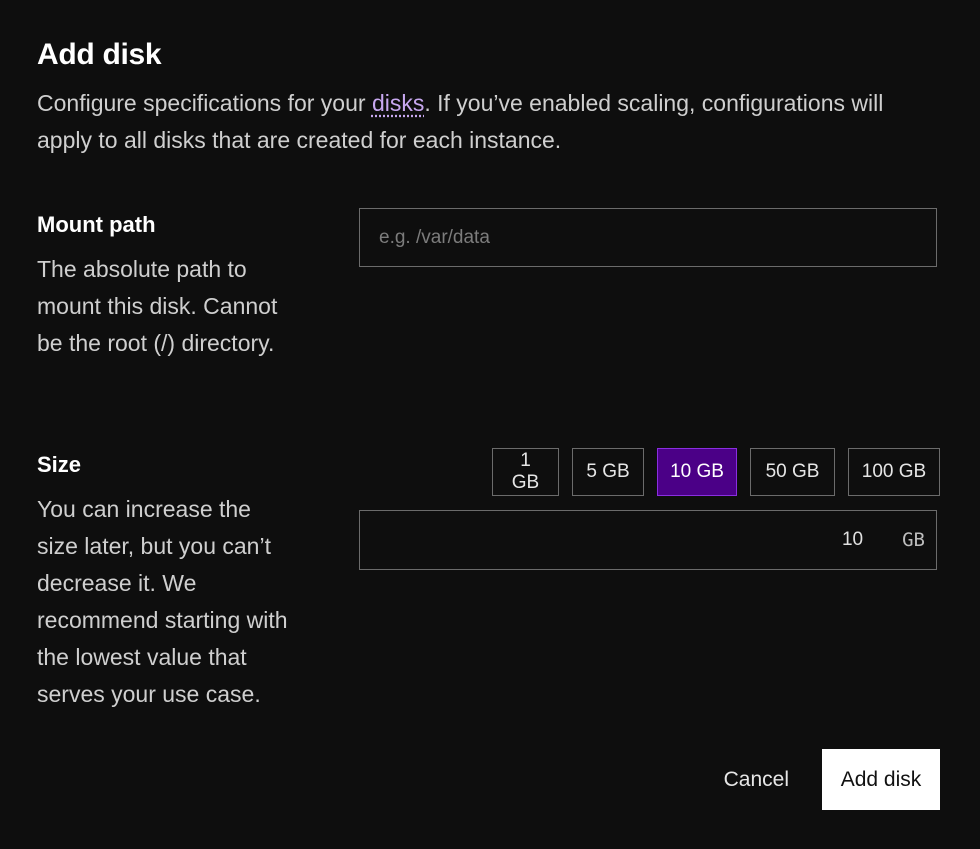 The height and width of the screenshot is (849, 980). What do you see at coordinates (792, 472) in the screenshot?
I see `size-option-50gb: 50 GB` at bounding box center [792, 472].